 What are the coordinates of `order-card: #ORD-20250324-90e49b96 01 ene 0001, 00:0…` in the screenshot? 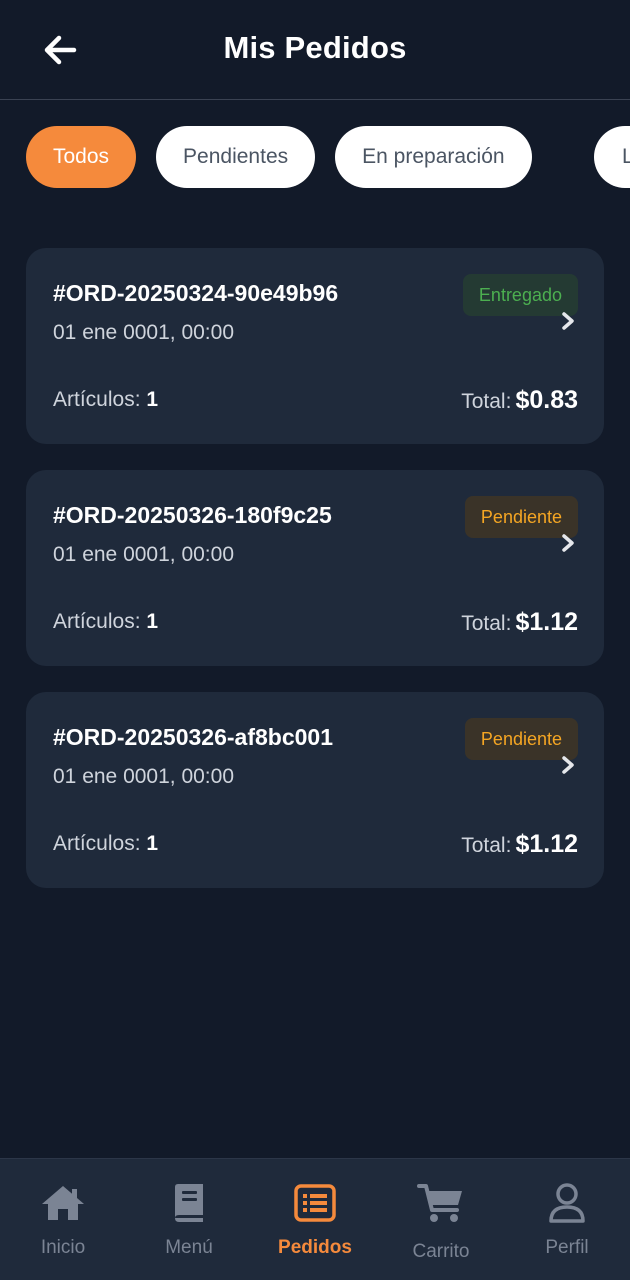 It's located at (315, 346).